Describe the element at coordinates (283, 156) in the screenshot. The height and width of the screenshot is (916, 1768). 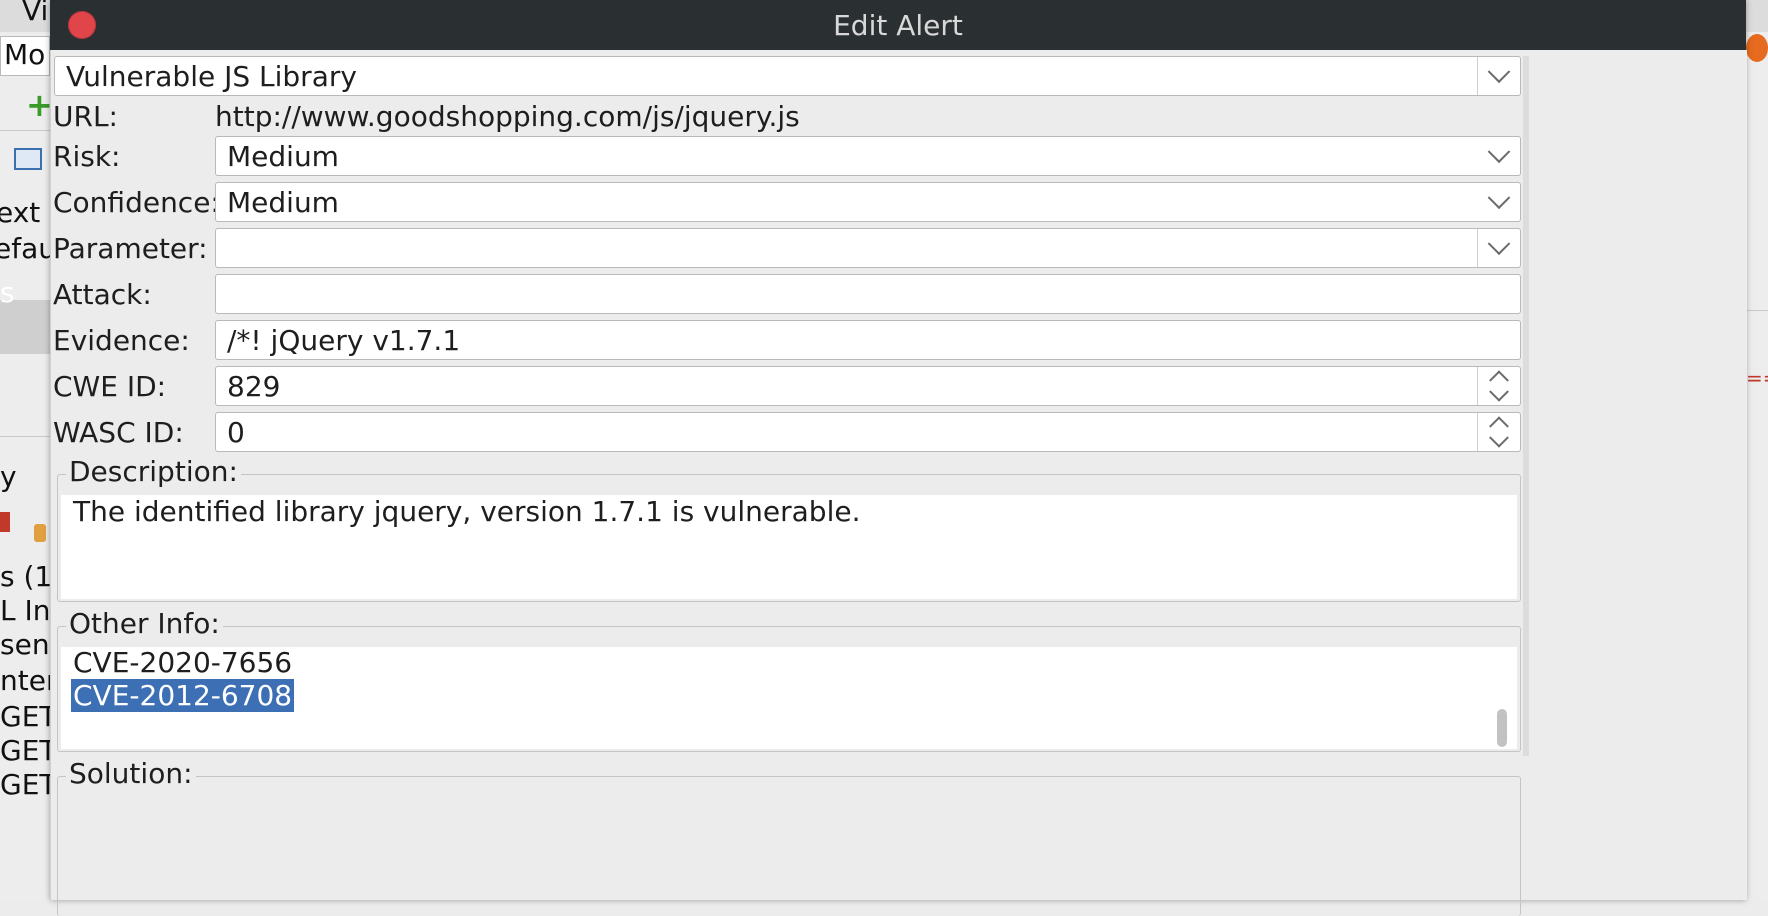
I see `risk-value: Medium` at that location.